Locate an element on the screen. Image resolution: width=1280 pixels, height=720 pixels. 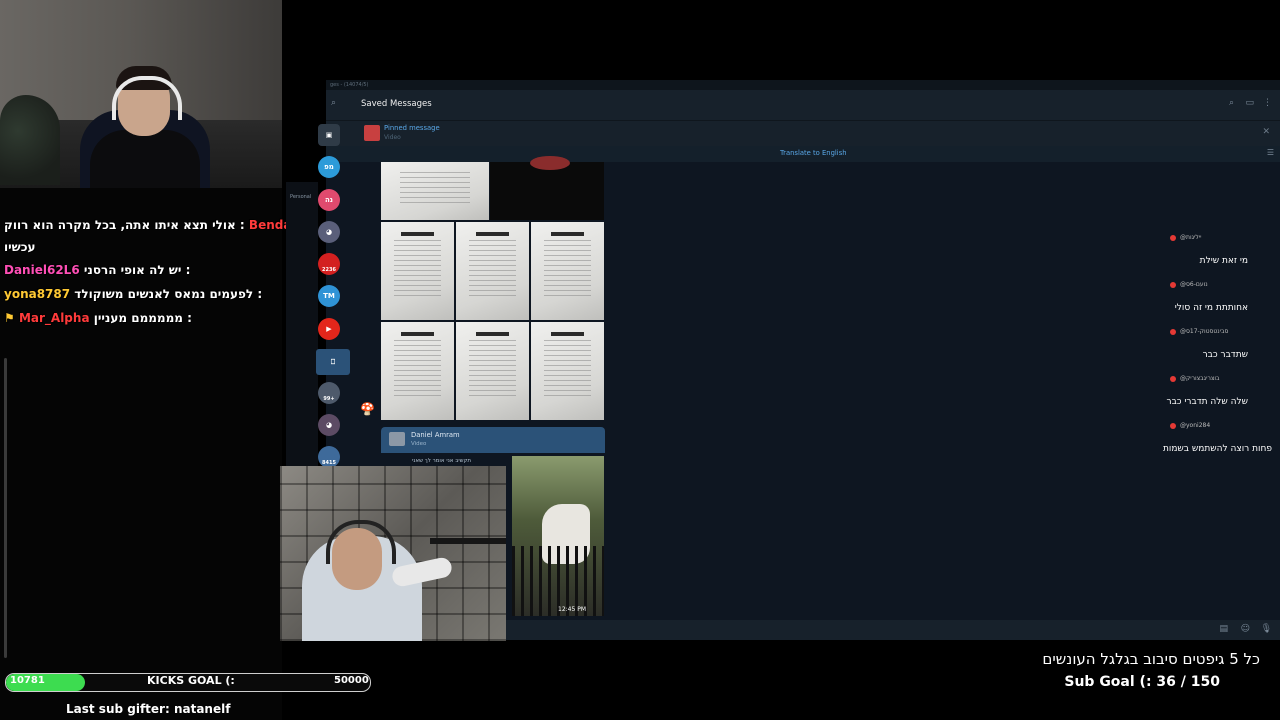
chat-username: yona8787 is located at coordinates (37, 294).